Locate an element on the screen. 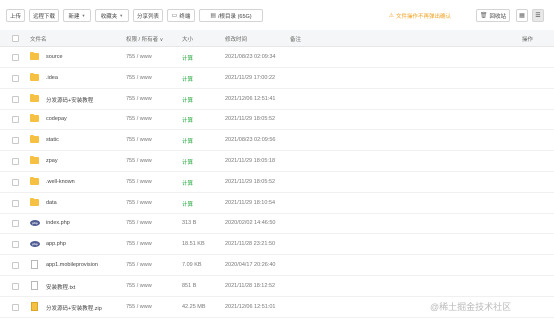 This screenshot has width=554, height=323. table-row: codepay 755 / www 计算 2021/11/29 18:05:52 is located at coordinates (277, 120).